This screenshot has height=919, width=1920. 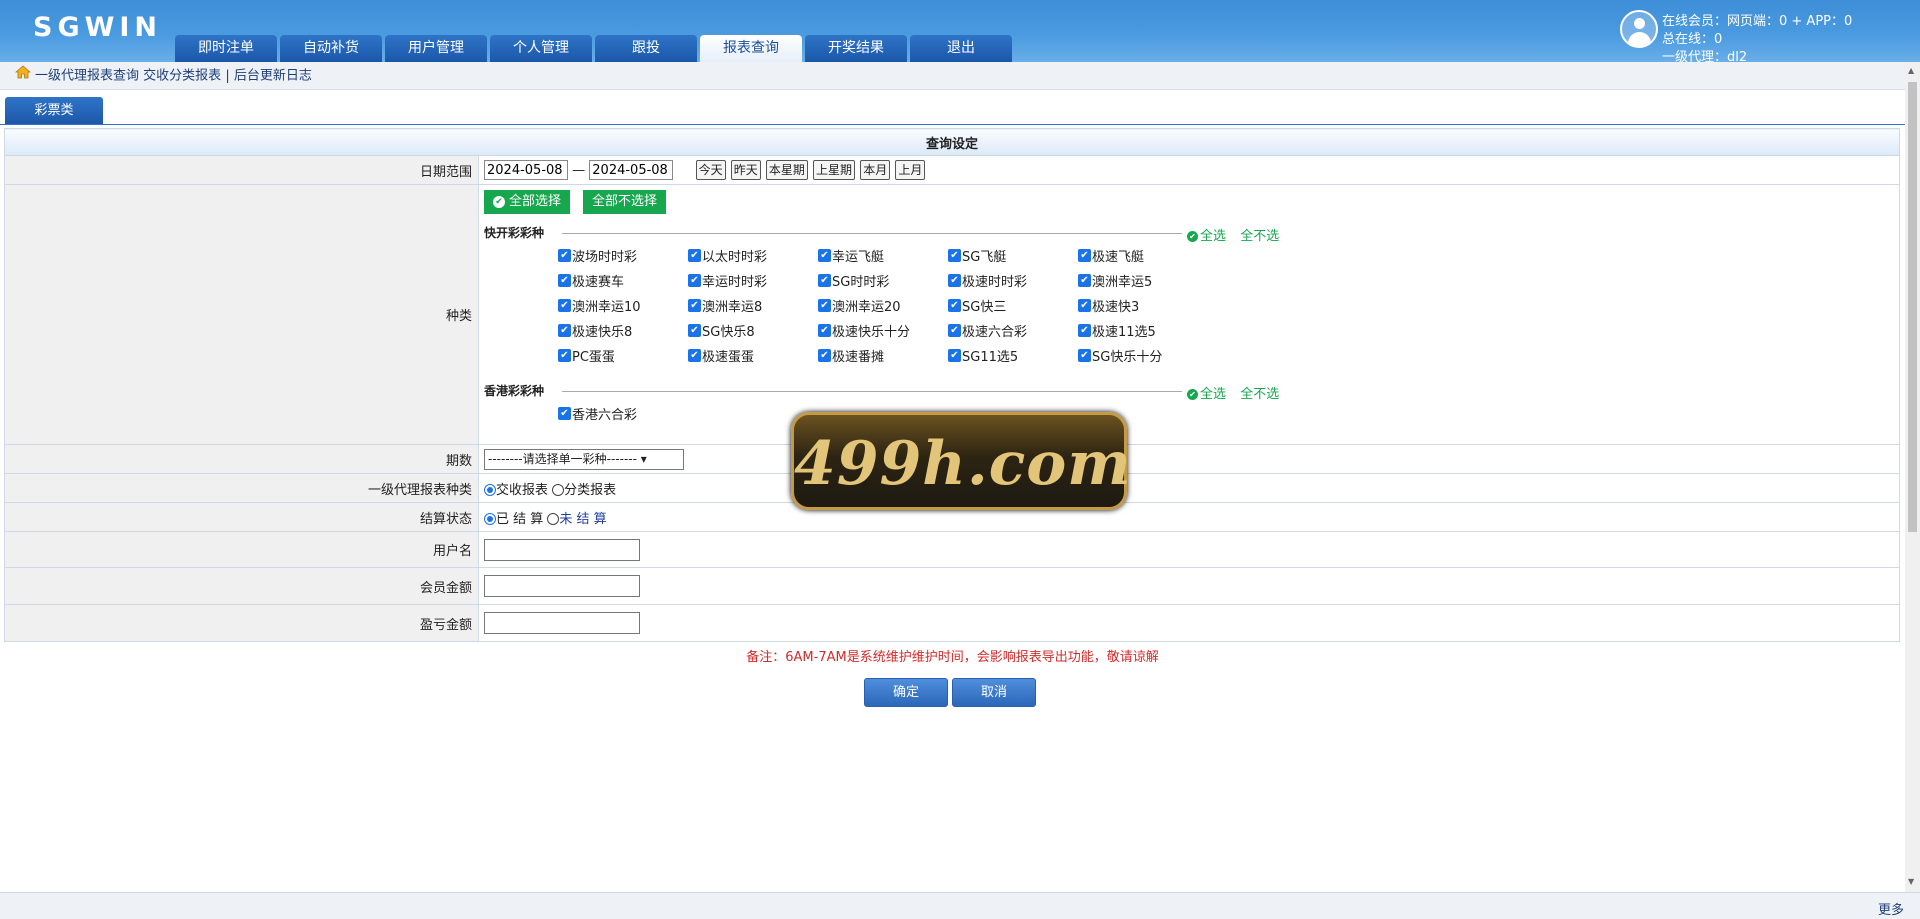 What do you see at coordinates (710, 169) in the screenshot?
I see `today-button: 今天` at bounding box center [710, 169].